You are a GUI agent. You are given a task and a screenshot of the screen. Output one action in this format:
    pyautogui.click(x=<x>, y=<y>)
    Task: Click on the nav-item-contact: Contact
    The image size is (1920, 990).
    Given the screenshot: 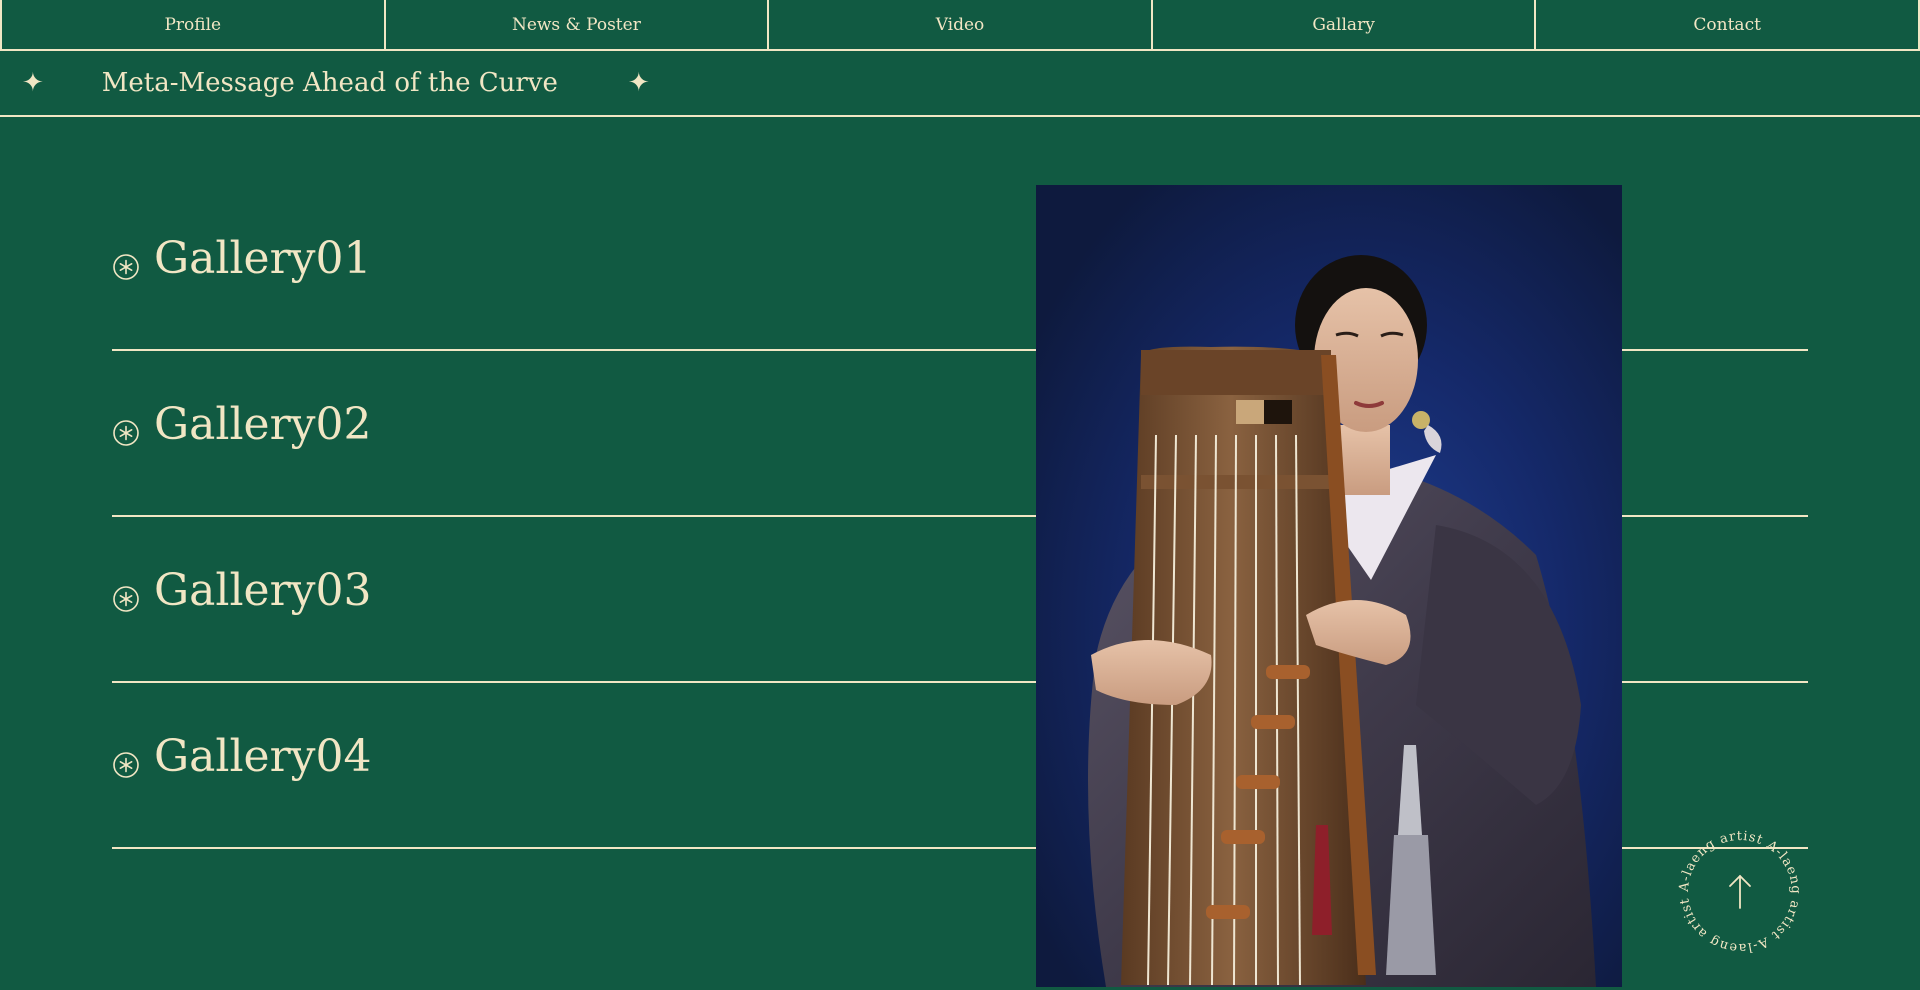 What is the action you would take?
    pyautogui.click(x=1727, y=24)
    